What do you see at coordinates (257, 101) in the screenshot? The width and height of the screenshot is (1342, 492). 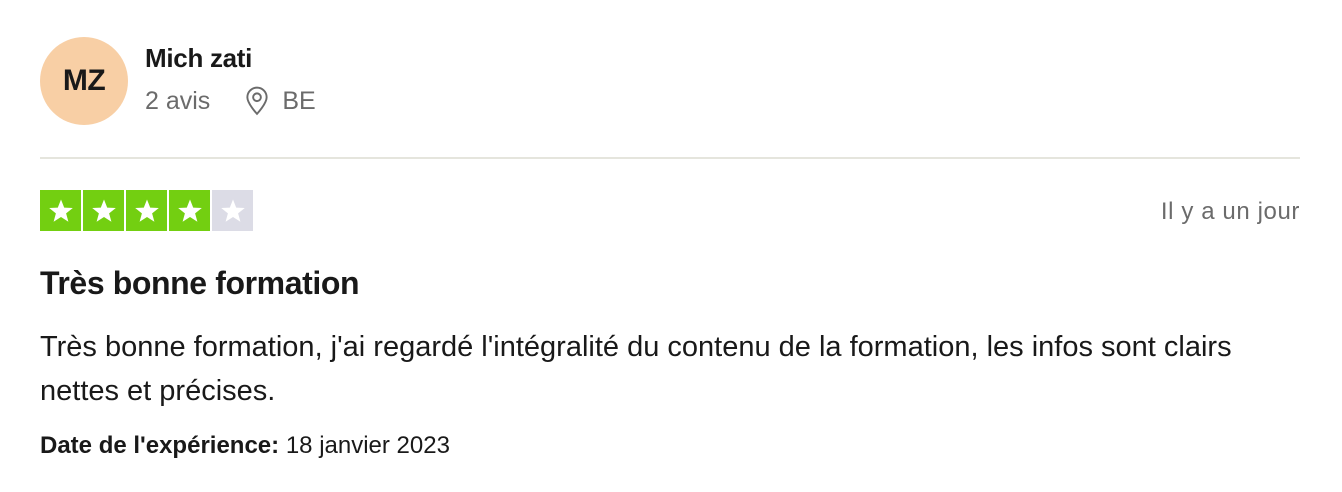 I see `location-pin-icon` at bounding box center [257, 101].